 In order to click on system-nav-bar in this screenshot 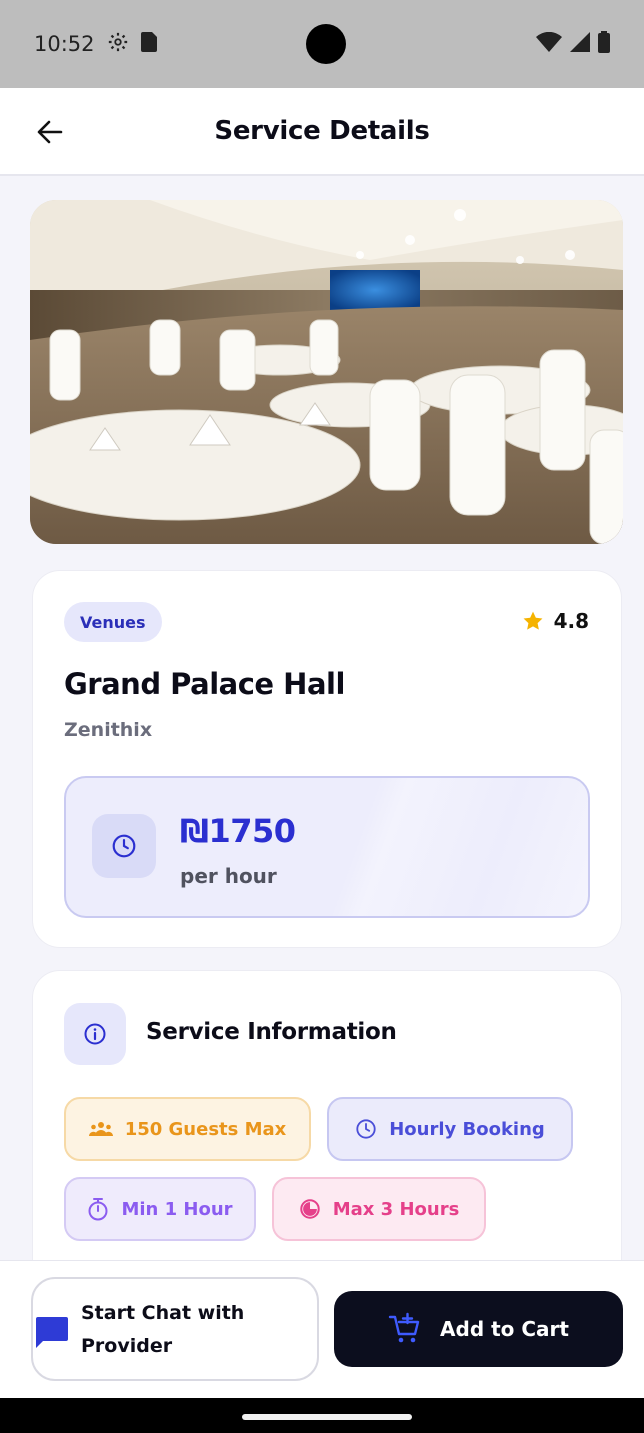, I will do `click(322, 1415)`.